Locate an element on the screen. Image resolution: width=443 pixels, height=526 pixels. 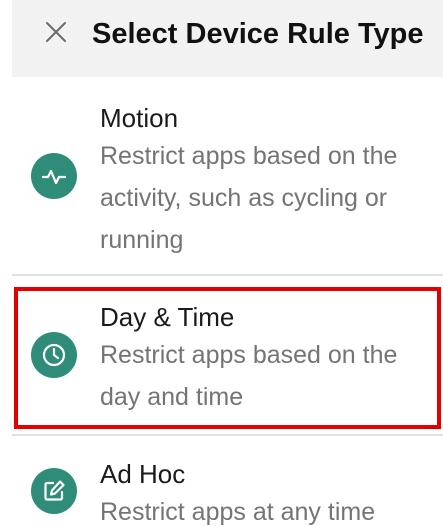
edit-icon is located at coordinates (54, 491).